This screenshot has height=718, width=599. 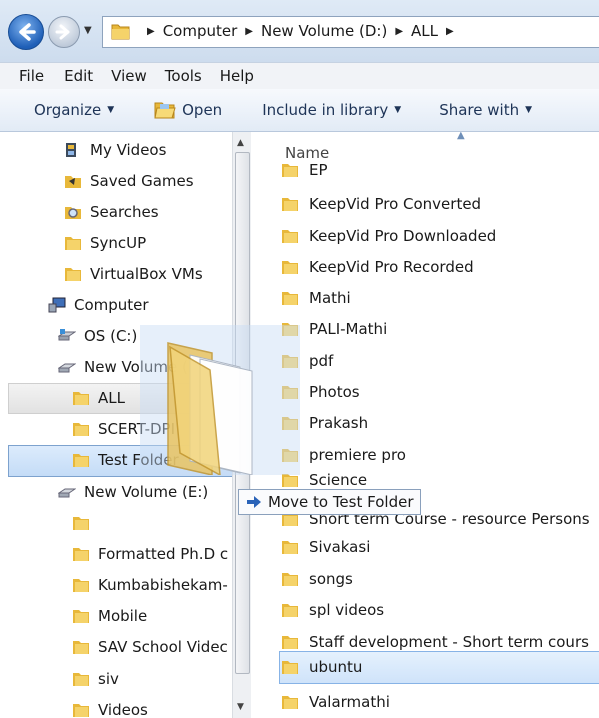 I want to click on menu-help: Help, so click(x=237, y=76).